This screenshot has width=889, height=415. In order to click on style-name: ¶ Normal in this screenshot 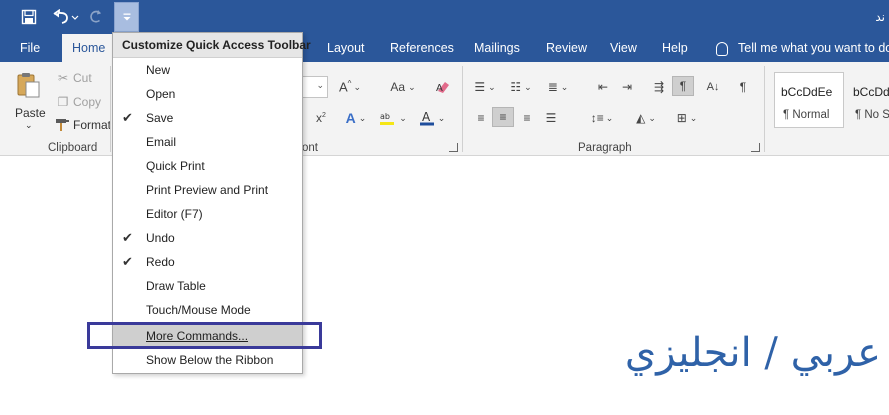, I will do `click(806, 115)`.